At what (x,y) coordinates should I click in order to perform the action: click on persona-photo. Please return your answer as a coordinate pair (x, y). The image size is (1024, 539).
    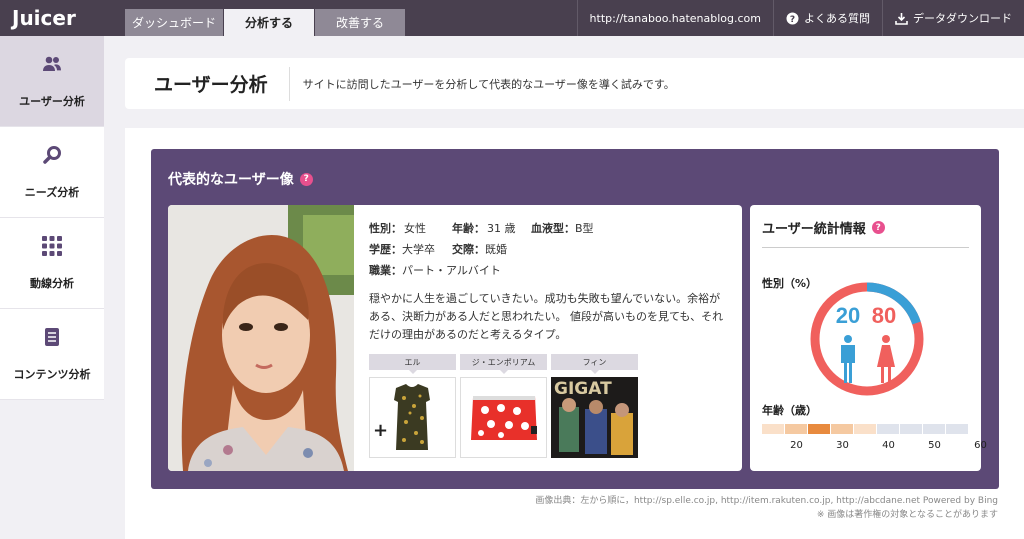
    Looking at the image, I should click on (261, 338).